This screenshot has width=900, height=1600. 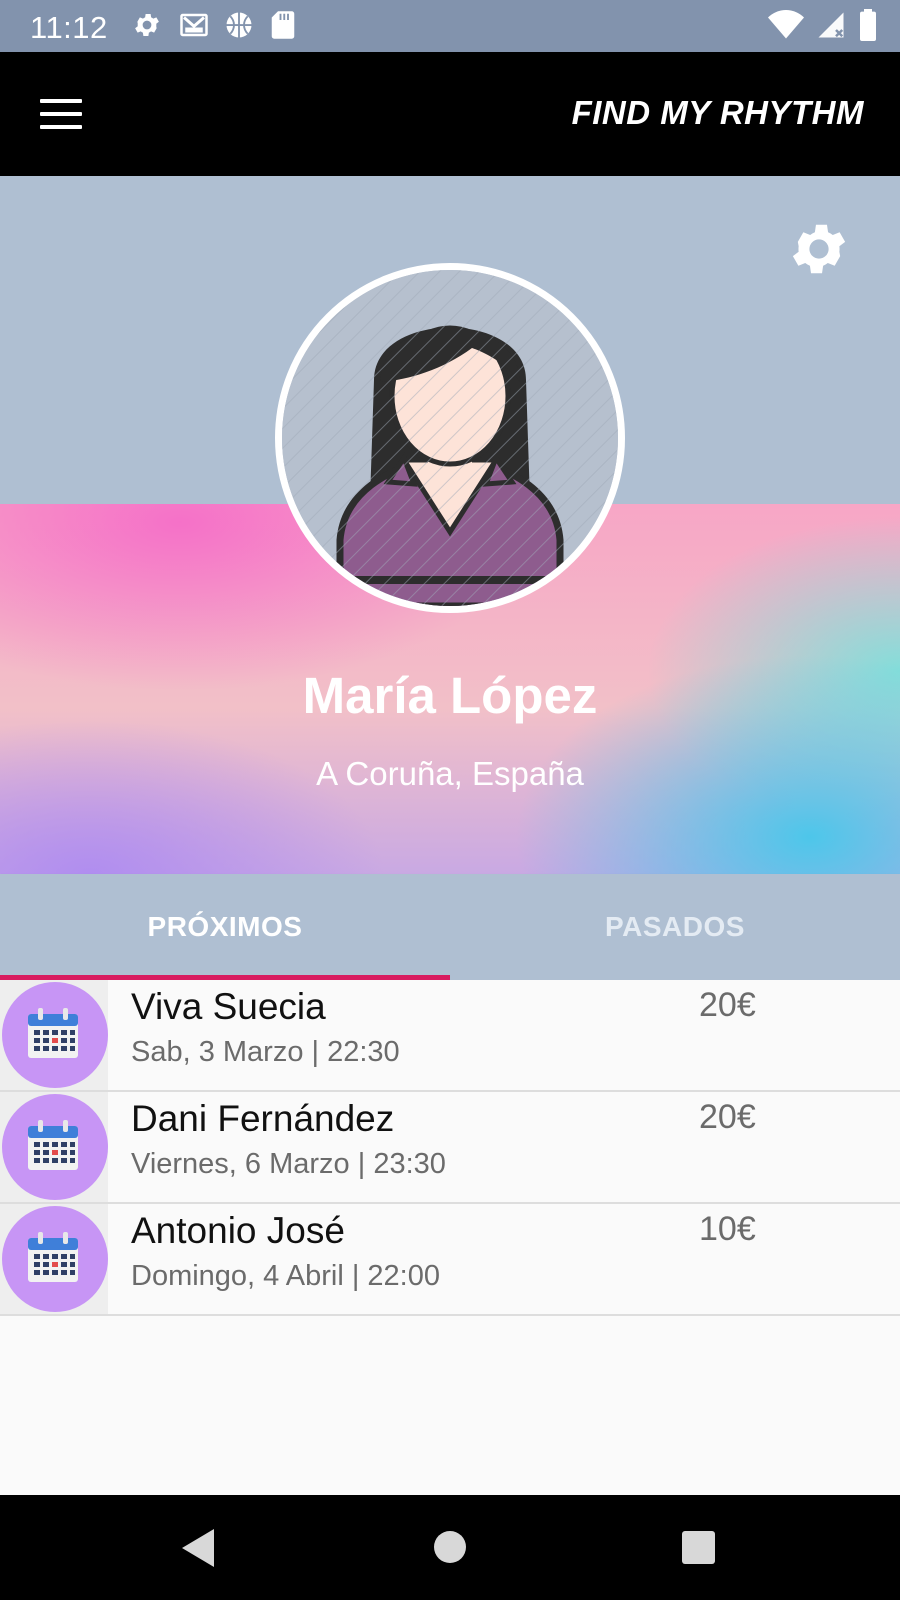 I want to click on sd-card-icon, so click(x=286, y=26).